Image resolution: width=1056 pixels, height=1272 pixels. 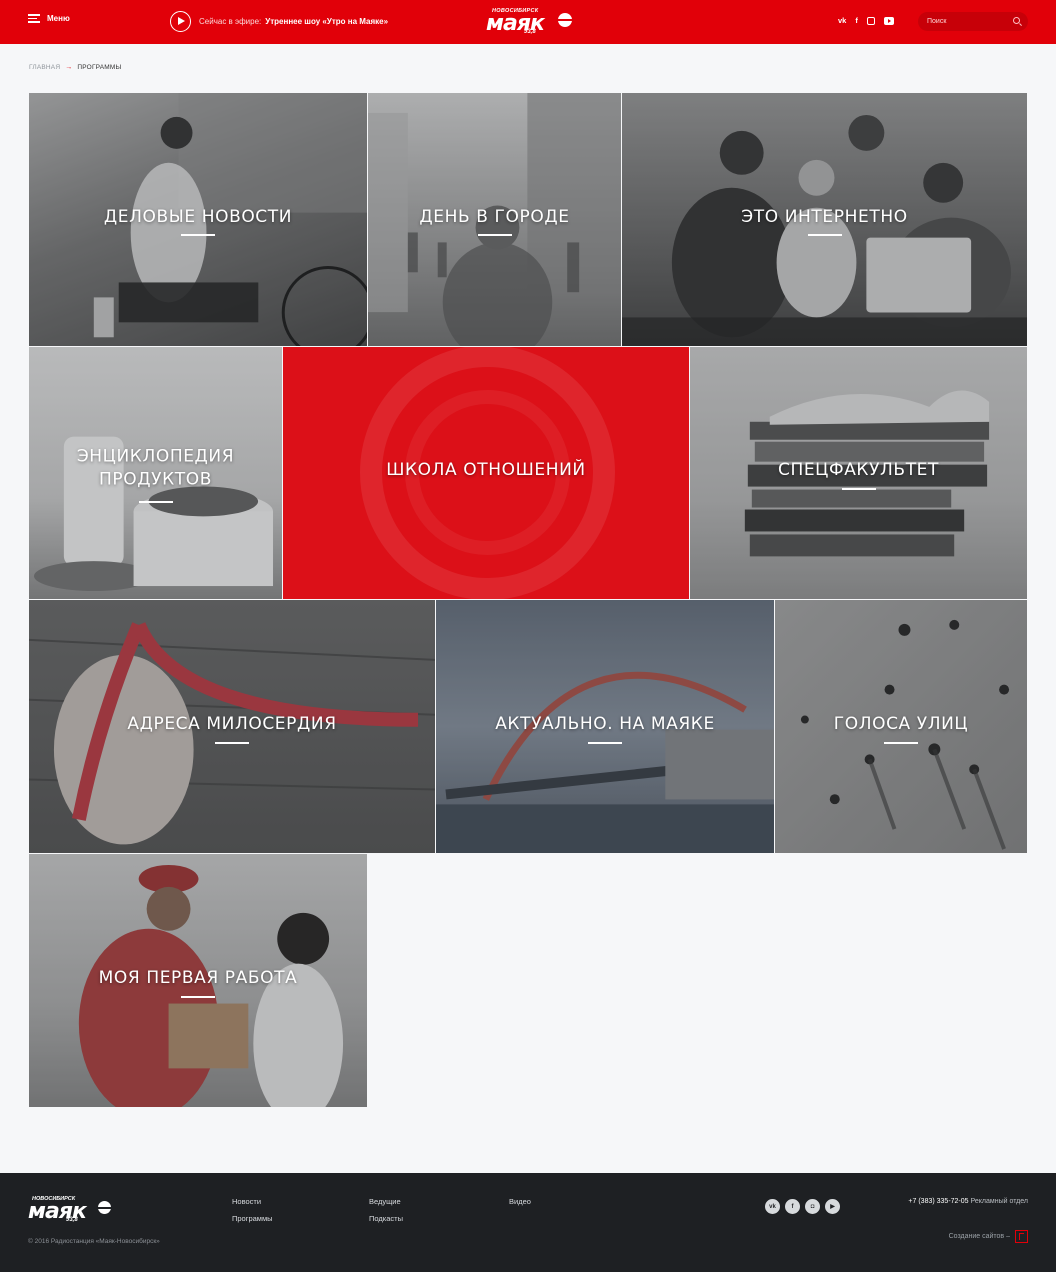 I want to click on youtube-icon: ▶, so click(x=832, y=1206).